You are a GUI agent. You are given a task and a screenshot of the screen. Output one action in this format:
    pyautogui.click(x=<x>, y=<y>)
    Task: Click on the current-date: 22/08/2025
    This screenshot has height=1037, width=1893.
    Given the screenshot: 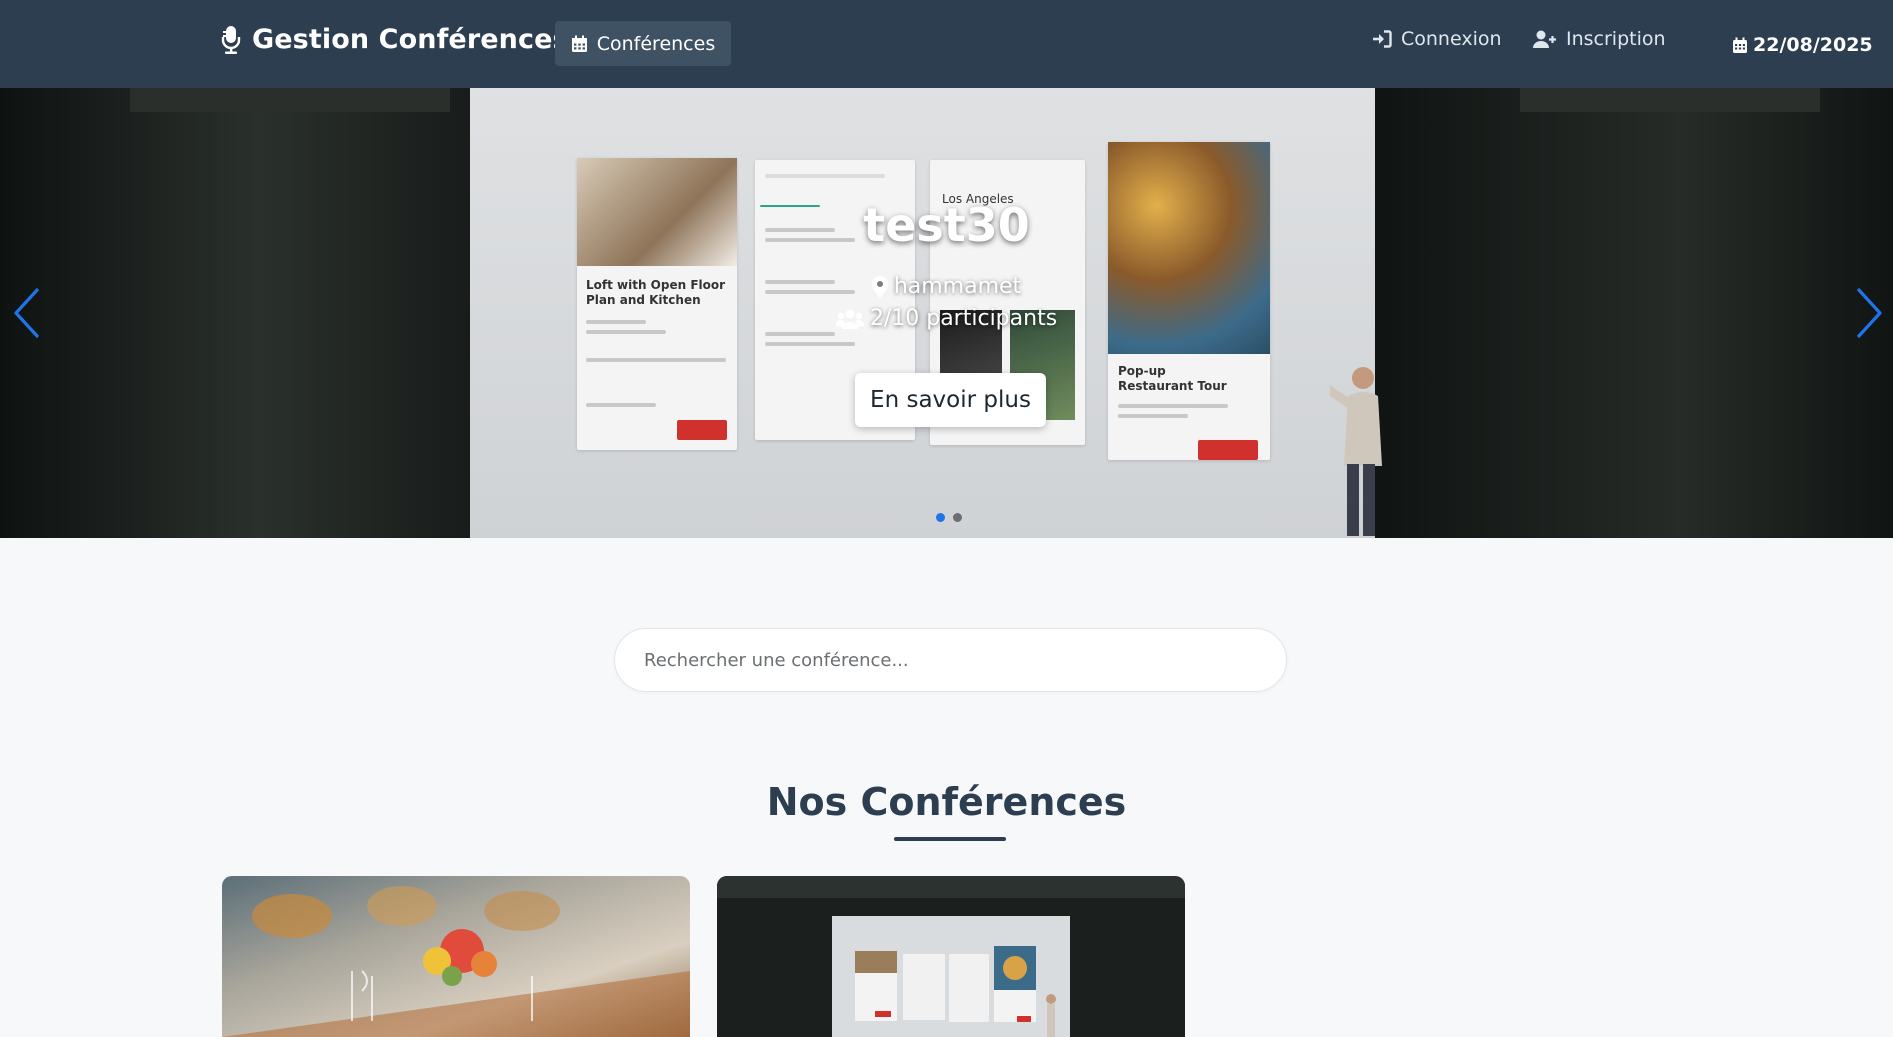 What is the action you would take?
    pyautogui.click(x=1802, y=45)
    